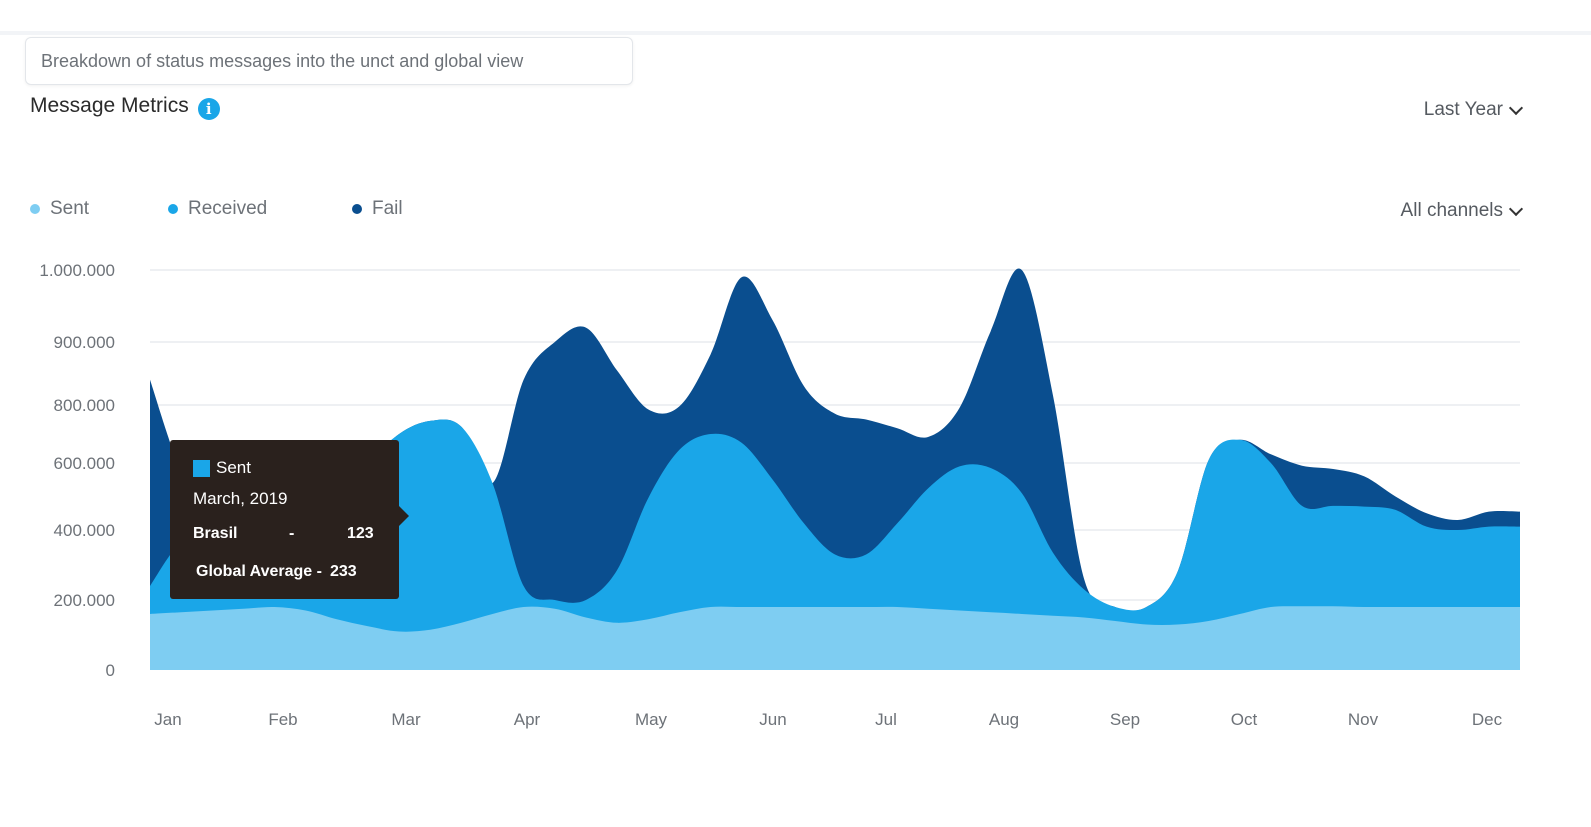  I want to click on tooltip-row-country: Brasil - 123, so click(296, 534).